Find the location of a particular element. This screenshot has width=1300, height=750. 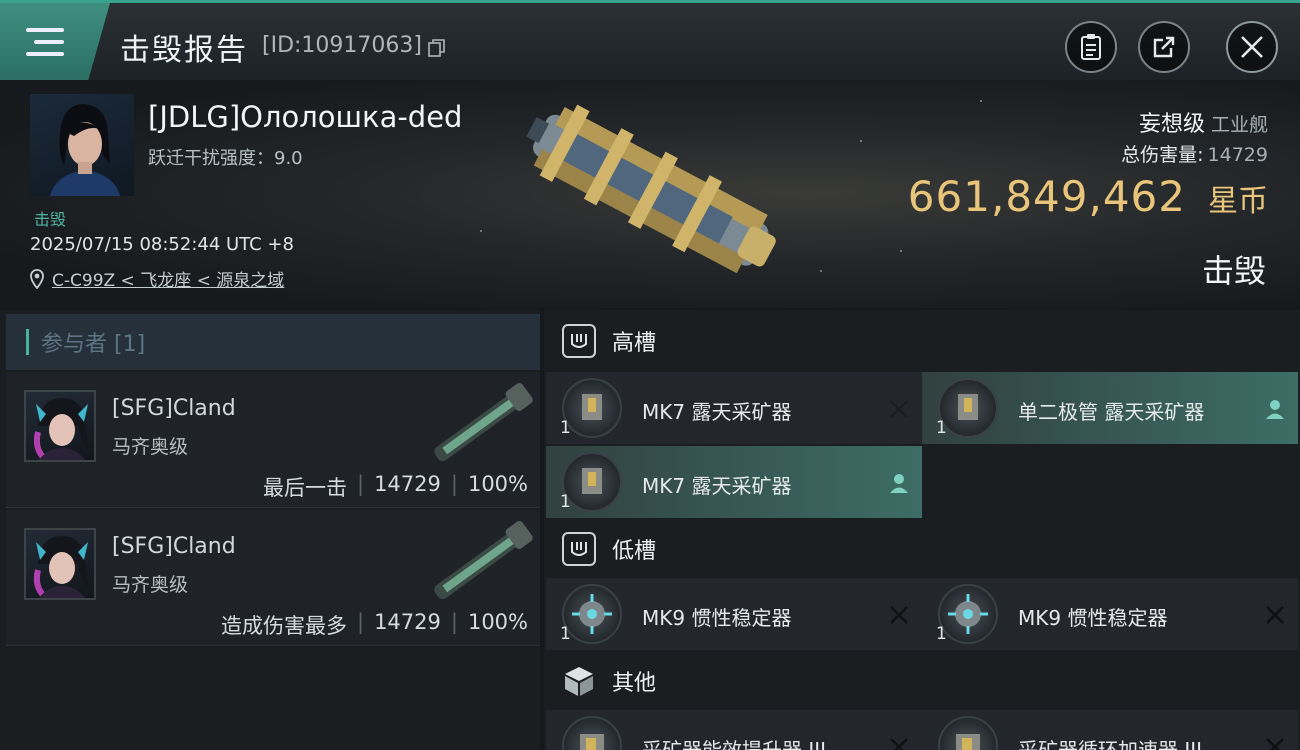

top-bar: 击毁报告 [ID:10917063] is located at coordinates (650, 40).